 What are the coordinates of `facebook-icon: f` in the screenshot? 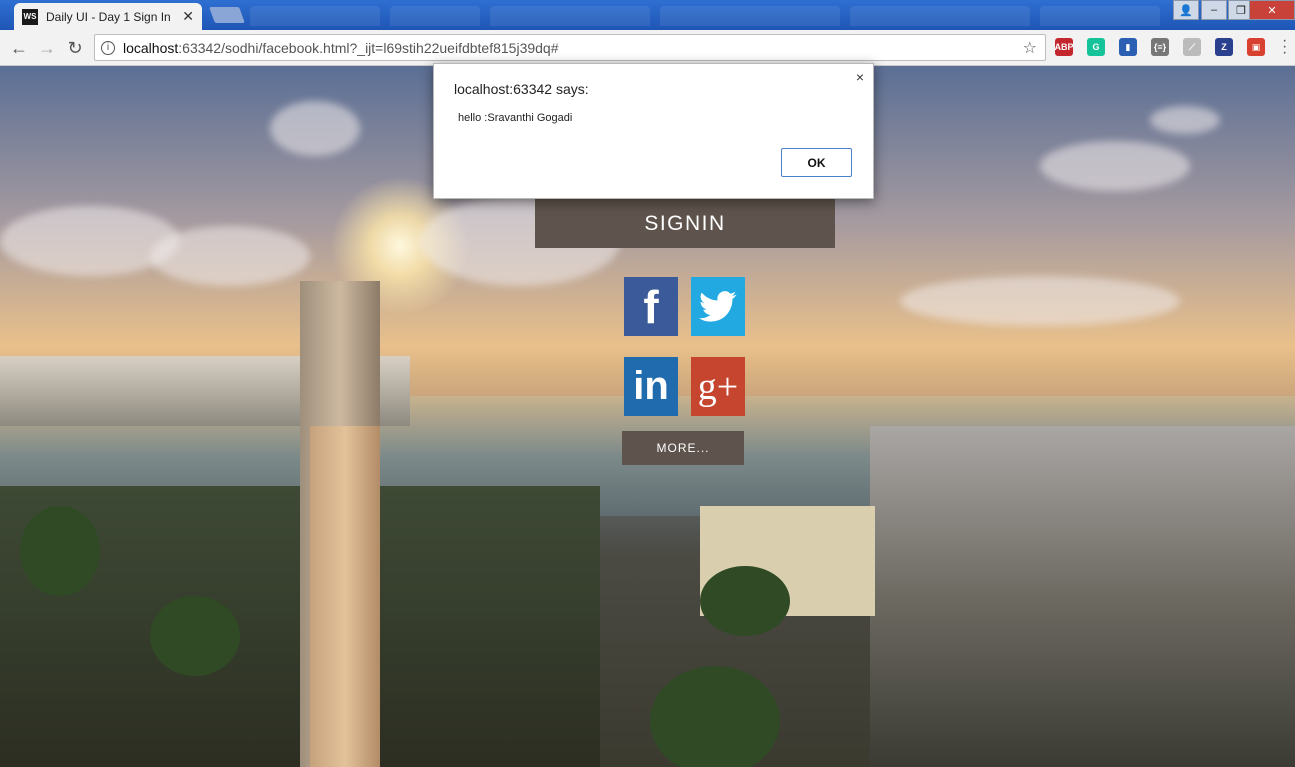 It's located at (651, 306).